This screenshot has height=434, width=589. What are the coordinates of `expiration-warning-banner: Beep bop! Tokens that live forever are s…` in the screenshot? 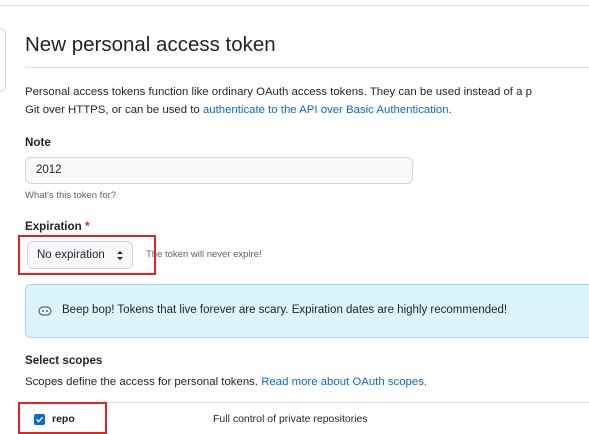 It's located at (307, 311).